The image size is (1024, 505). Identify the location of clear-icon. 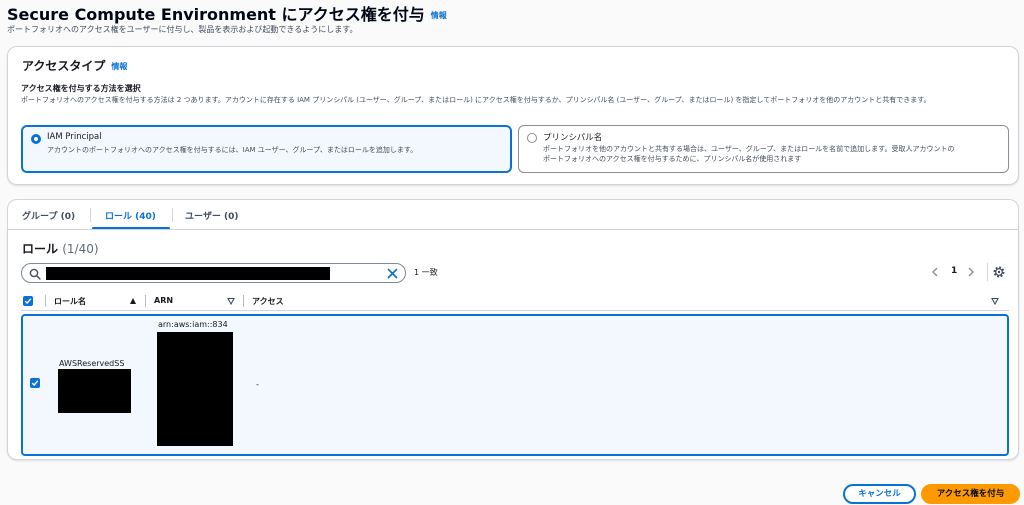
(392, 273).